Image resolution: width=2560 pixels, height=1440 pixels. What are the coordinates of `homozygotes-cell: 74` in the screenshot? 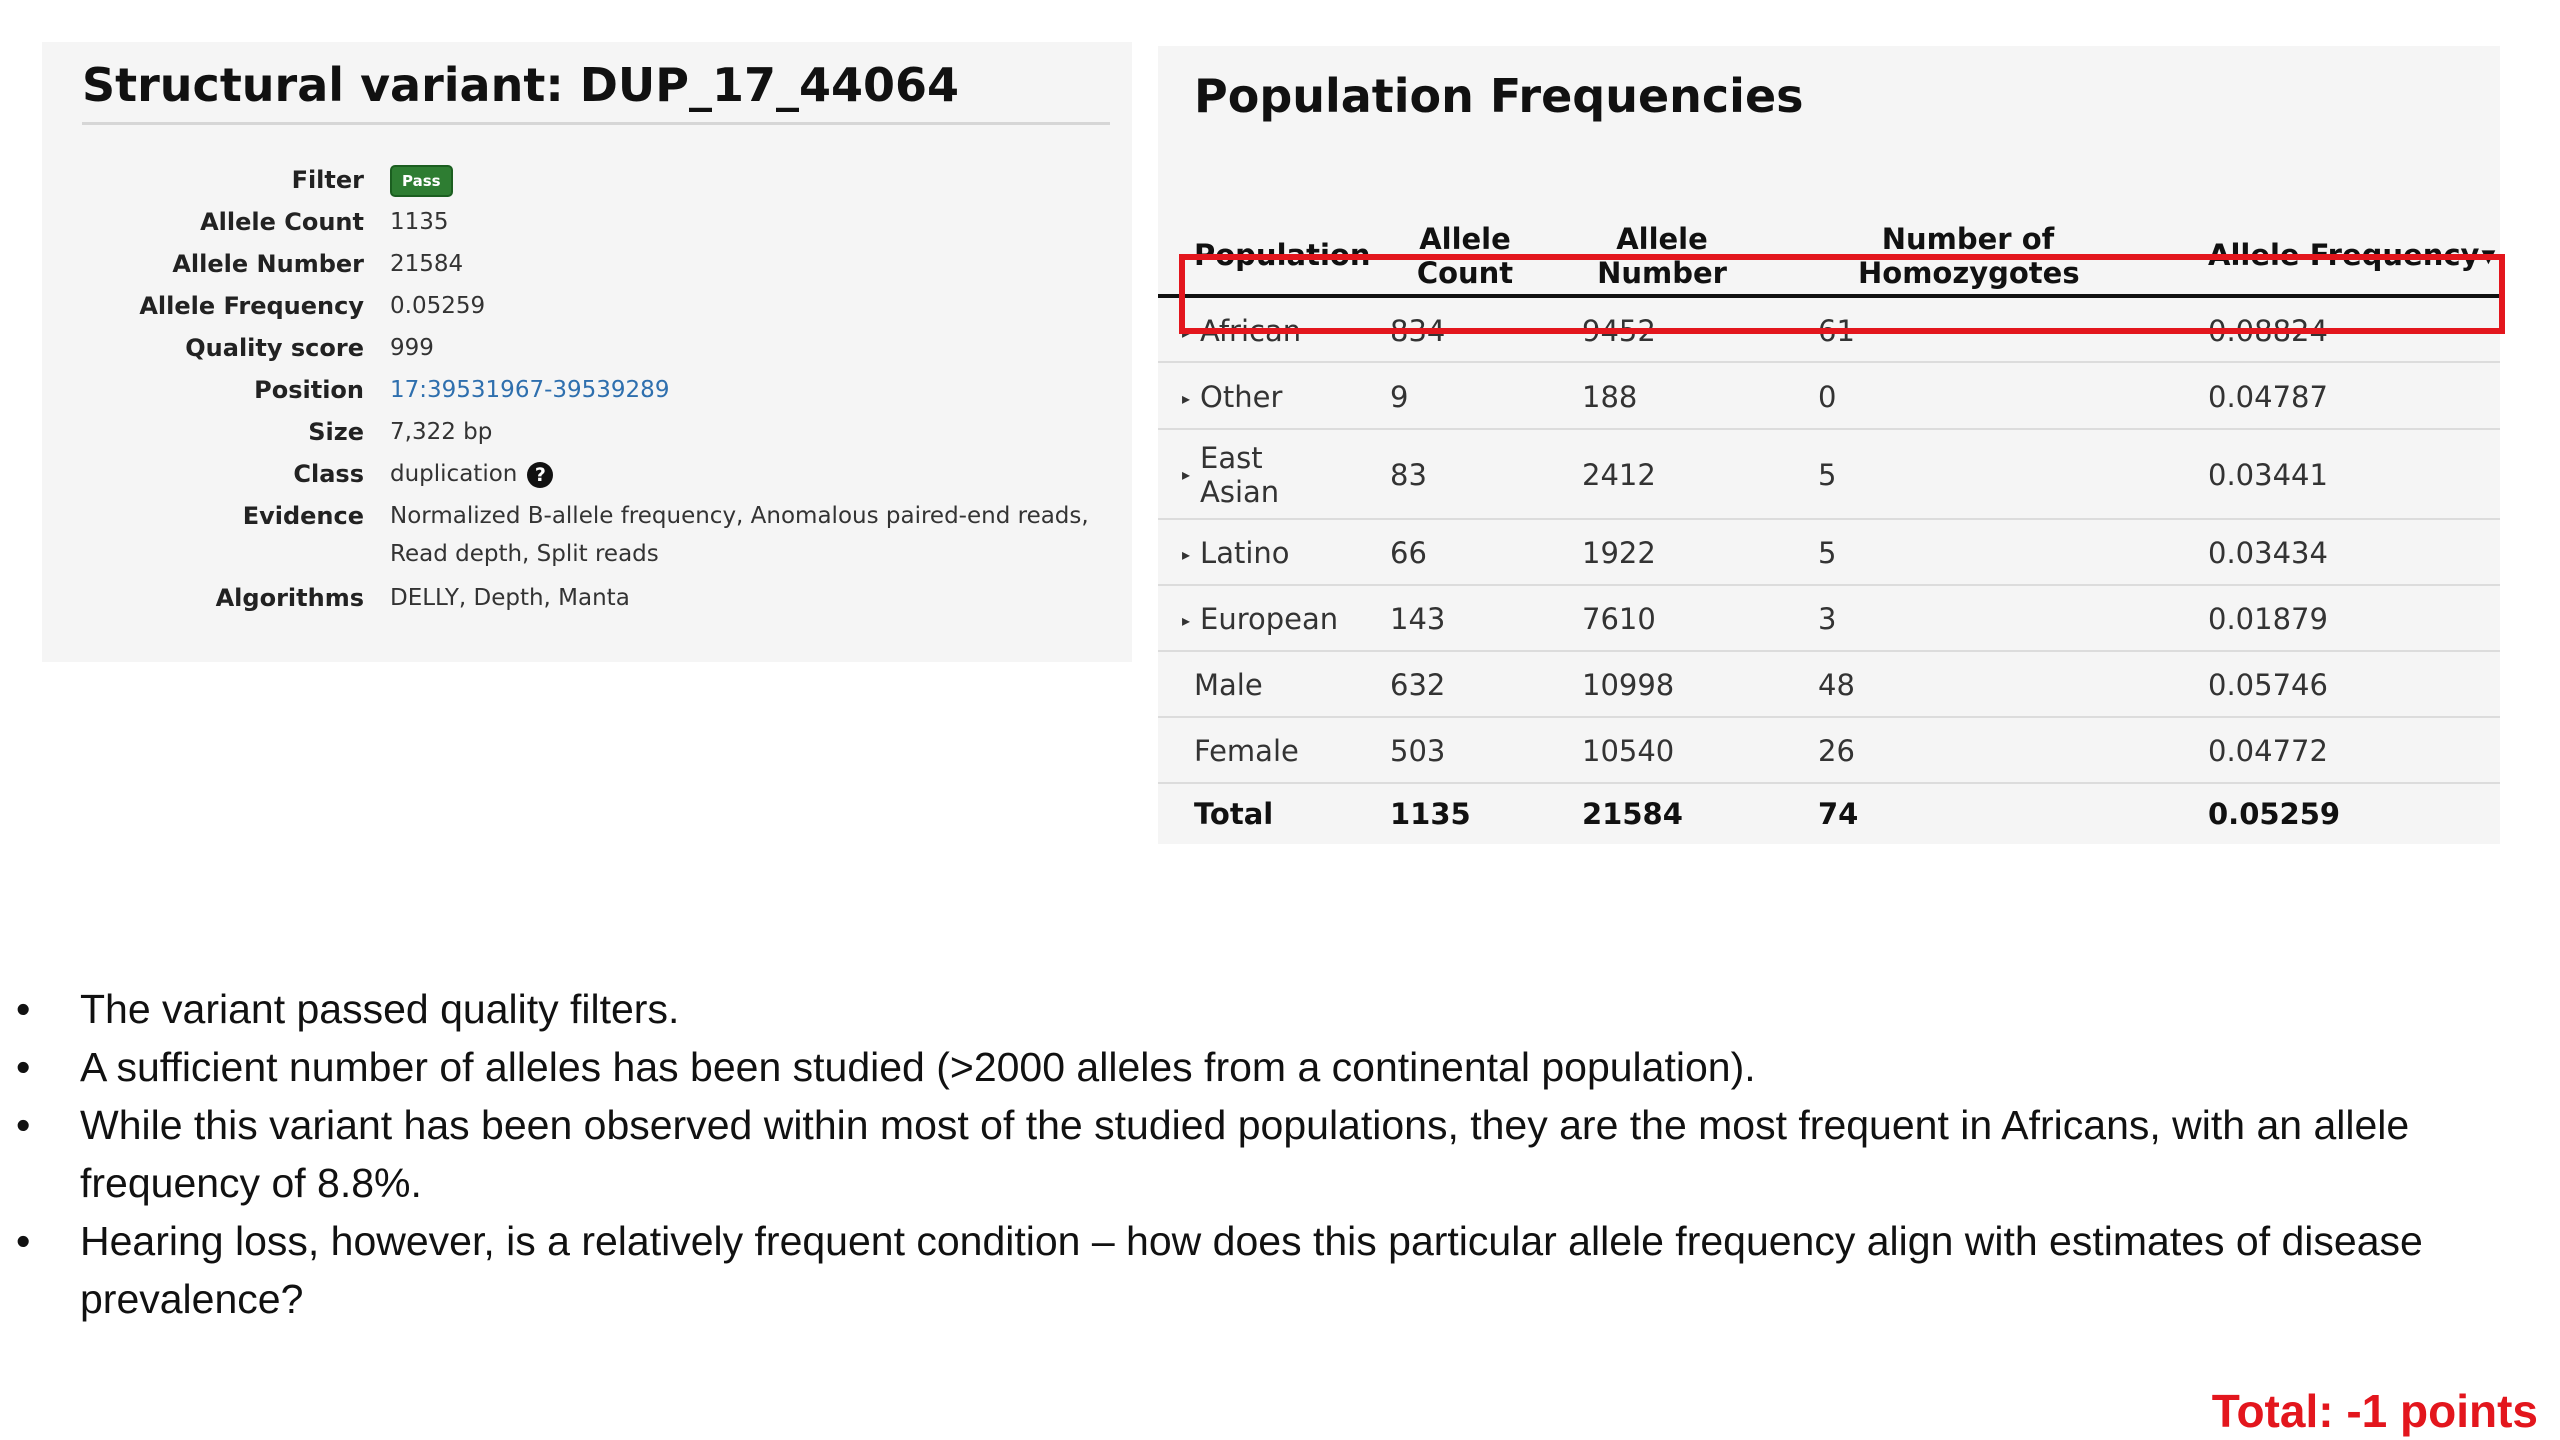 It's located at (1838, 814).